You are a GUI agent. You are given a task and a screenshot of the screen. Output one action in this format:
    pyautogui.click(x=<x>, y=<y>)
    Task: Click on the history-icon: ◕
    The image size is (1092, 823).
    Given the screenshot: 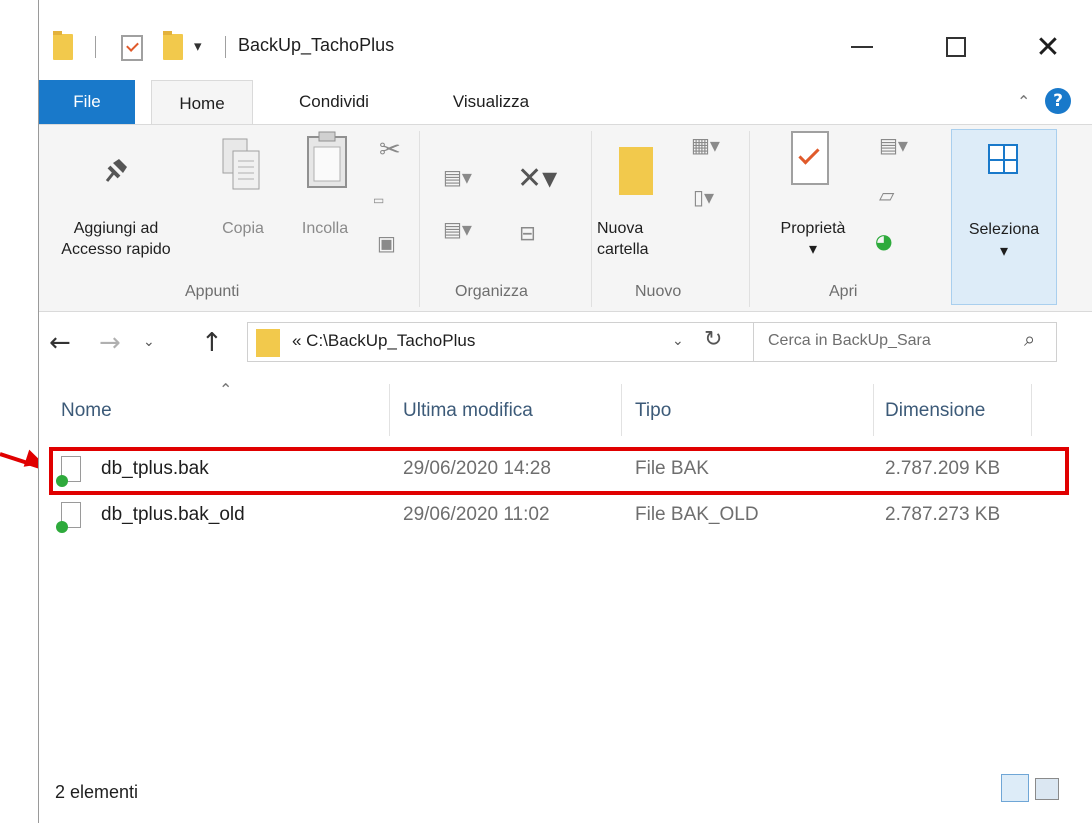 What is the action you would take?
    pyautogui.click(x=883, y=241)
    